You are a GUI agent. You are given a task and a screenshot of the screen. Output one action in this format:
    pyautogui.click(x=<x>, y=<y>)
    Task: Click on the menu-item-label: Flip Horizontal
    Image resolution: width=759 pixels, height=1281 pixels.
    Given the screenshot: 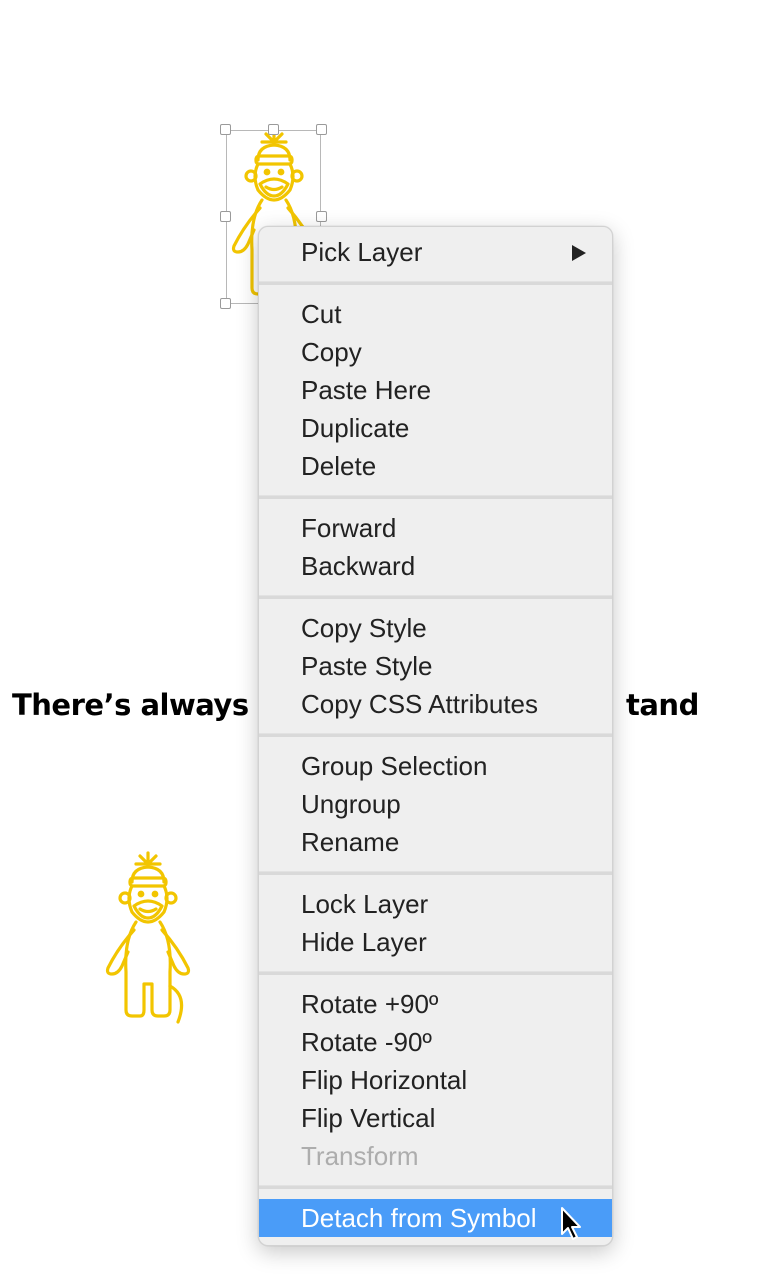 What is the action you would take?
    pyautogui.click(x=384, y=1080)
    